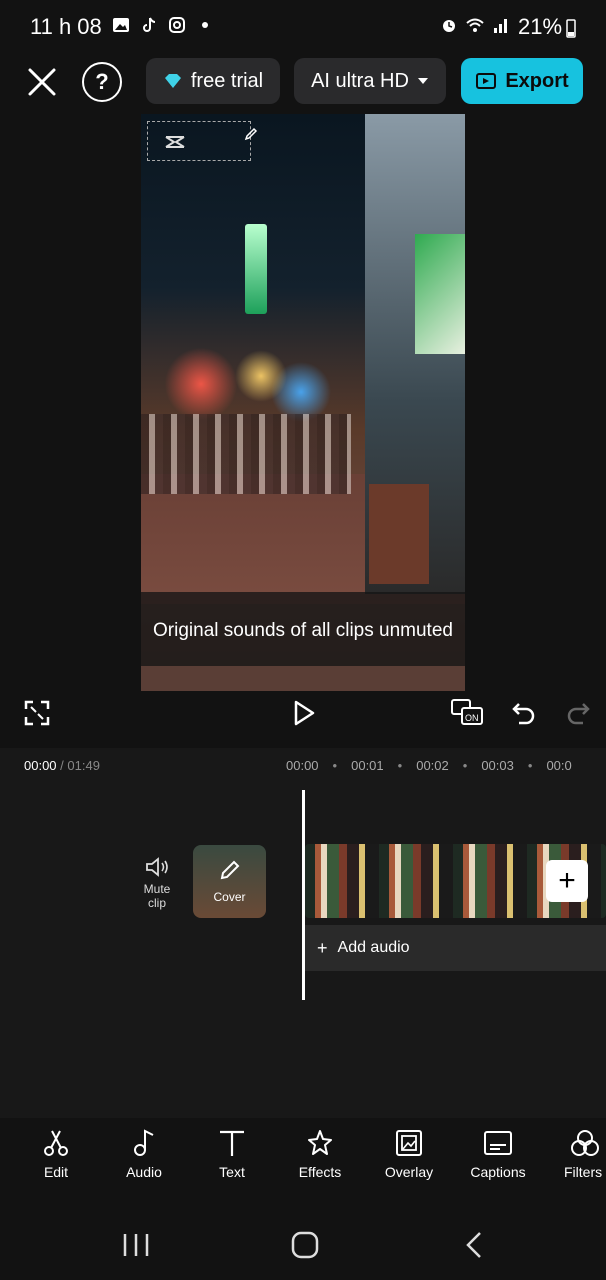 The height and width of the screenshot is (1280, 606). Describe the element at coordinates (422, 81) in the screenshot. I see `chevron-down-icon` at that location.